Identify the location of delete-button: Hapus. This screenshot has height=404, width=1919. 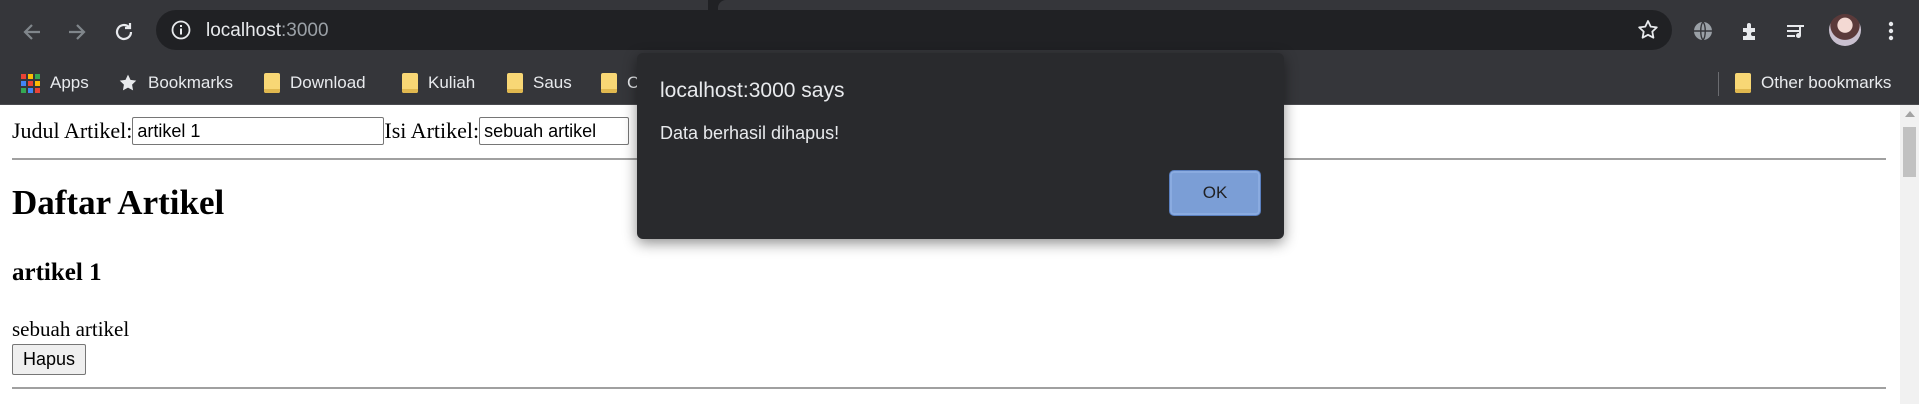
(49, 359).